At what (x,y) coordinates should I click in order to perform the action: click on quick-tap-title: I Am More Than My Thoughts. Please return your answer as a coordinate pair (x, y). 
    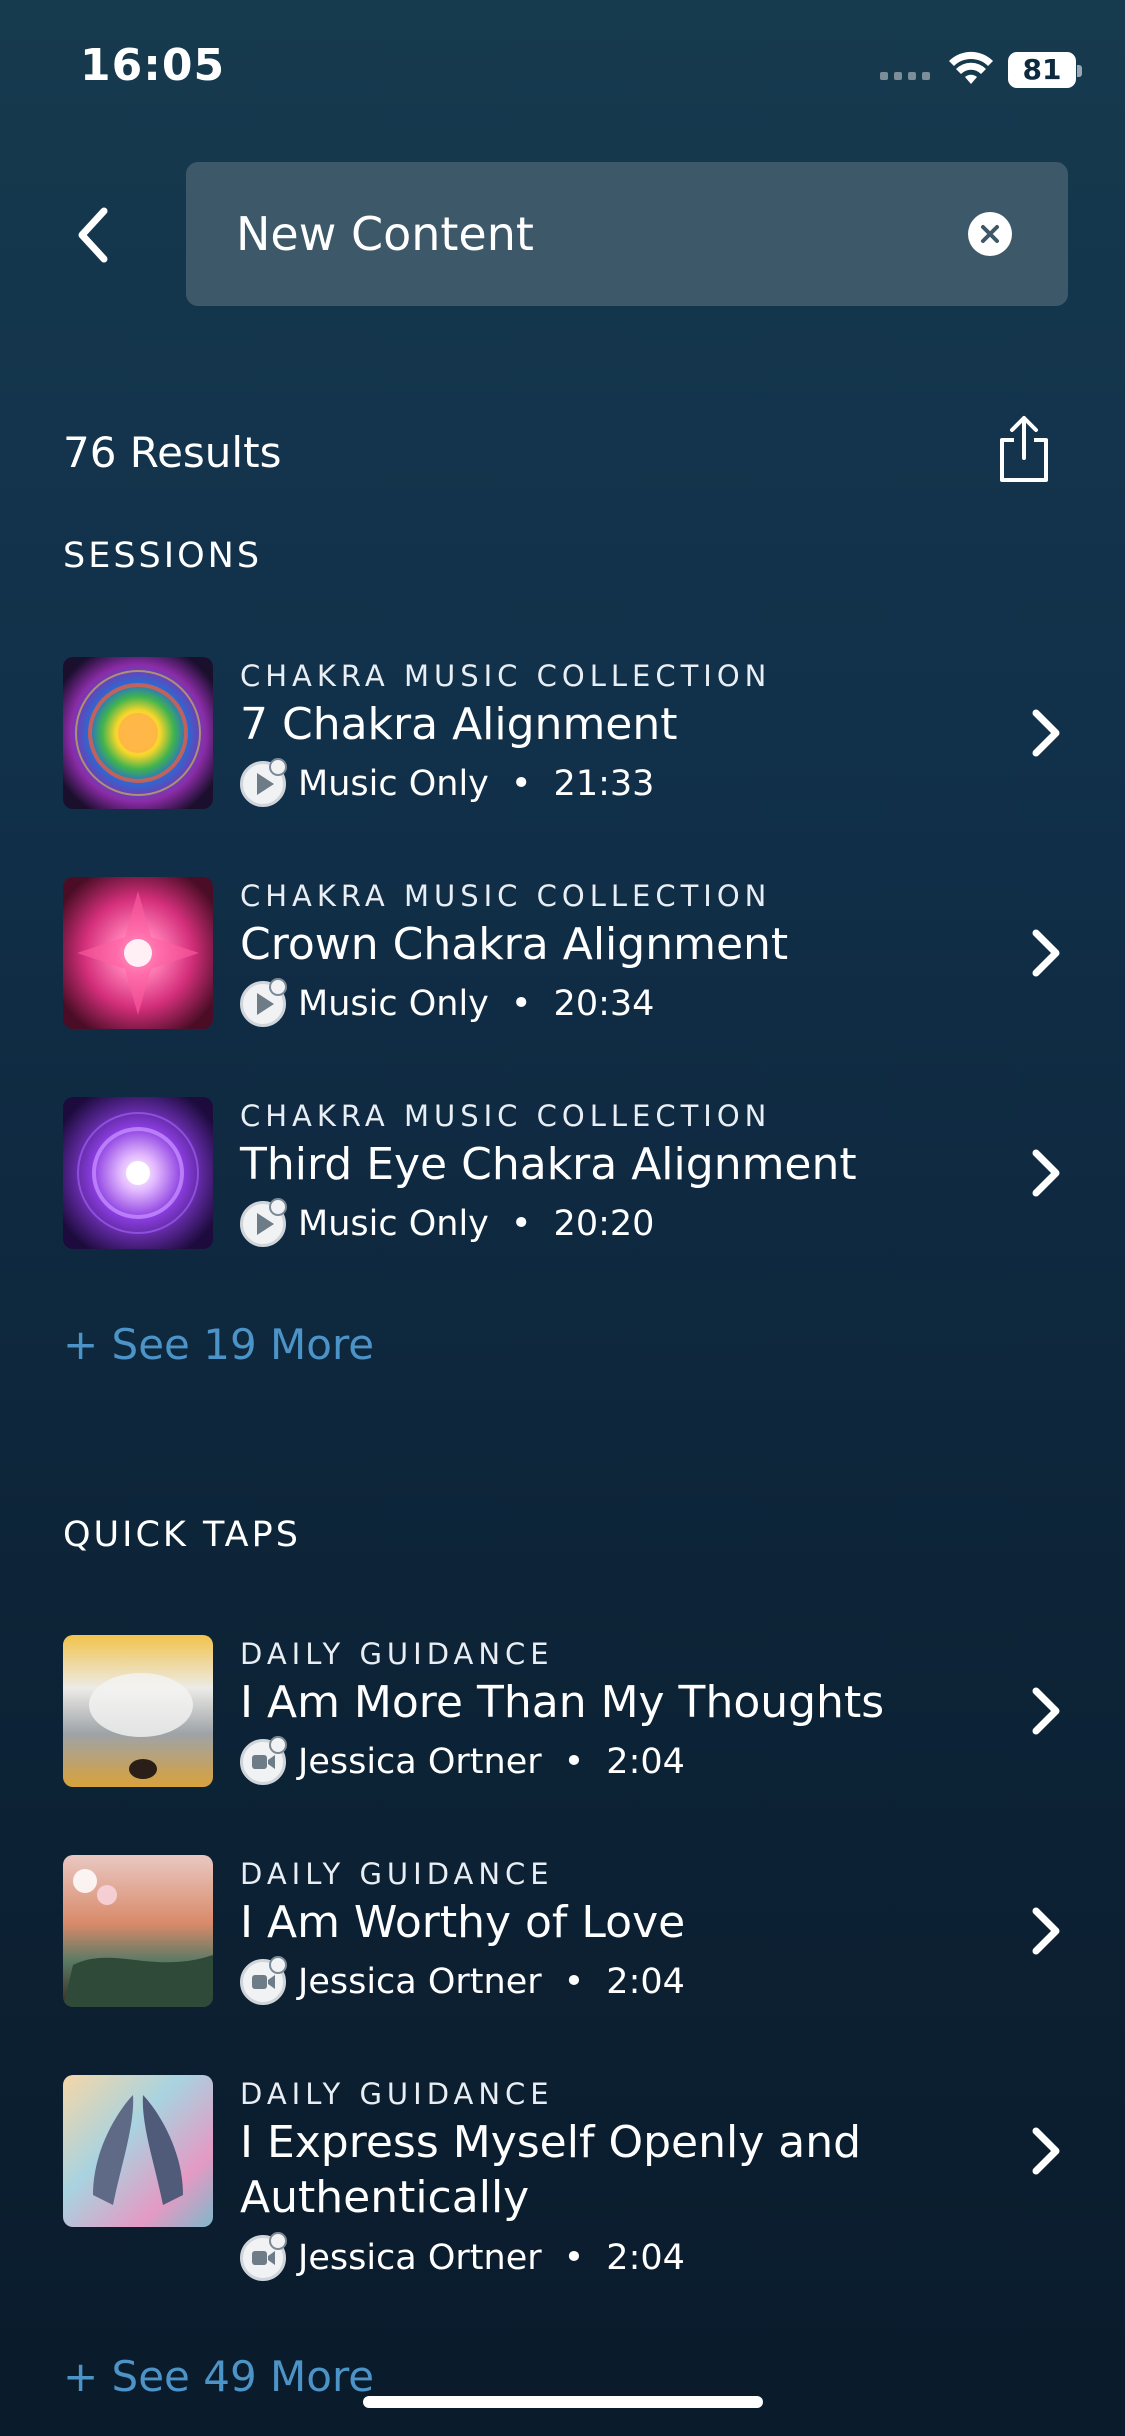
    Looking at the image, I should click on (562, 1702).